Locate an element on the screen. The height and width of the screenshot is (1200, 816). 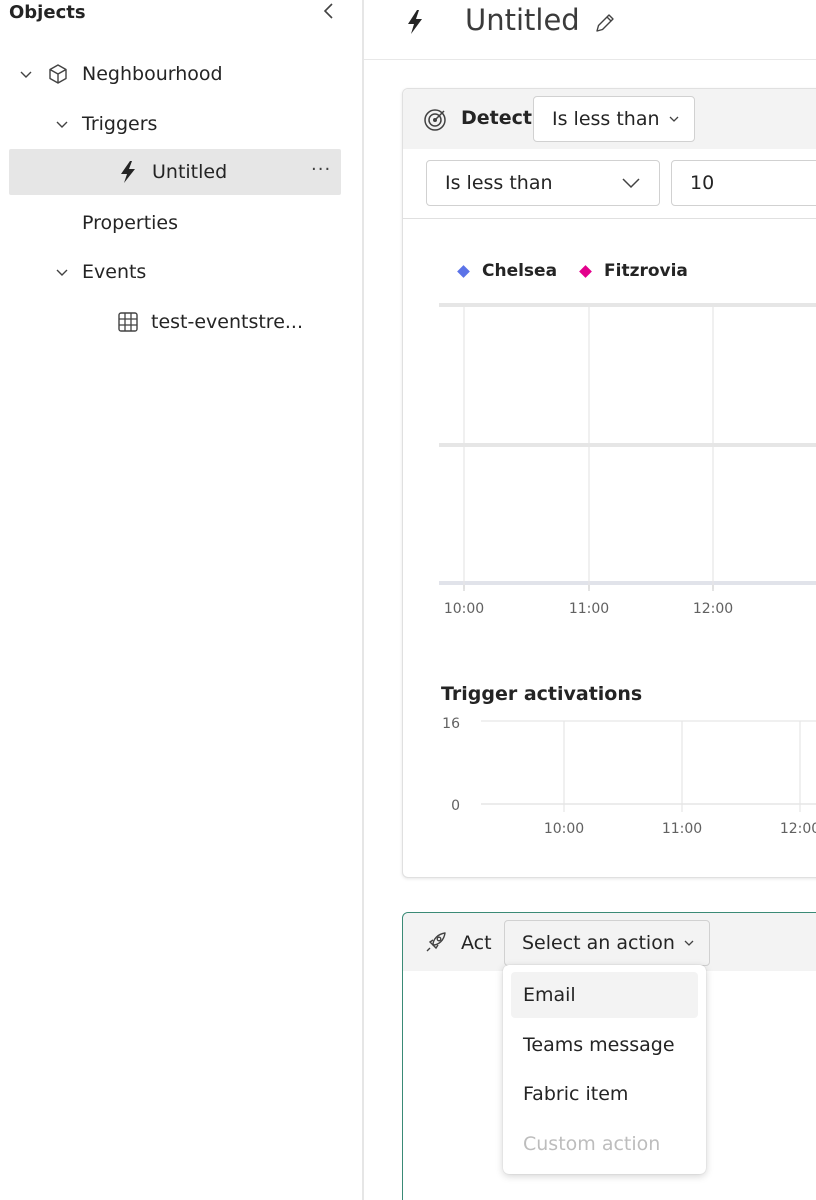
tree-item-label: Properties is located at coordinates (130, 223).